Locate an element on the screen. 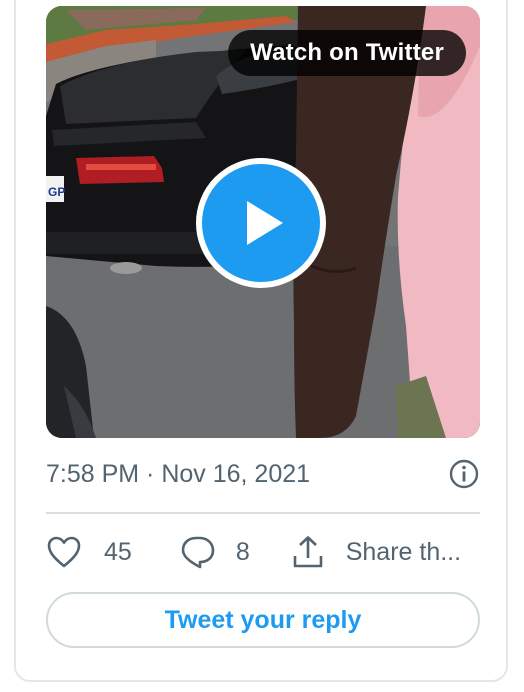 The height and width of the screenshot is (692, 524). watch-on-twitter-label: Watch on Twitter is located at coordinates (347, 52).